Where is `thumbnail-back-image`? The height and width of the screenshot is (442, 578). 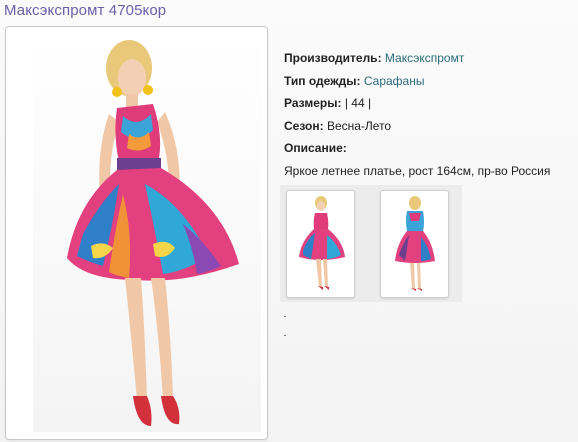
thumbnail-back-image is located at coordinates (414, 244).